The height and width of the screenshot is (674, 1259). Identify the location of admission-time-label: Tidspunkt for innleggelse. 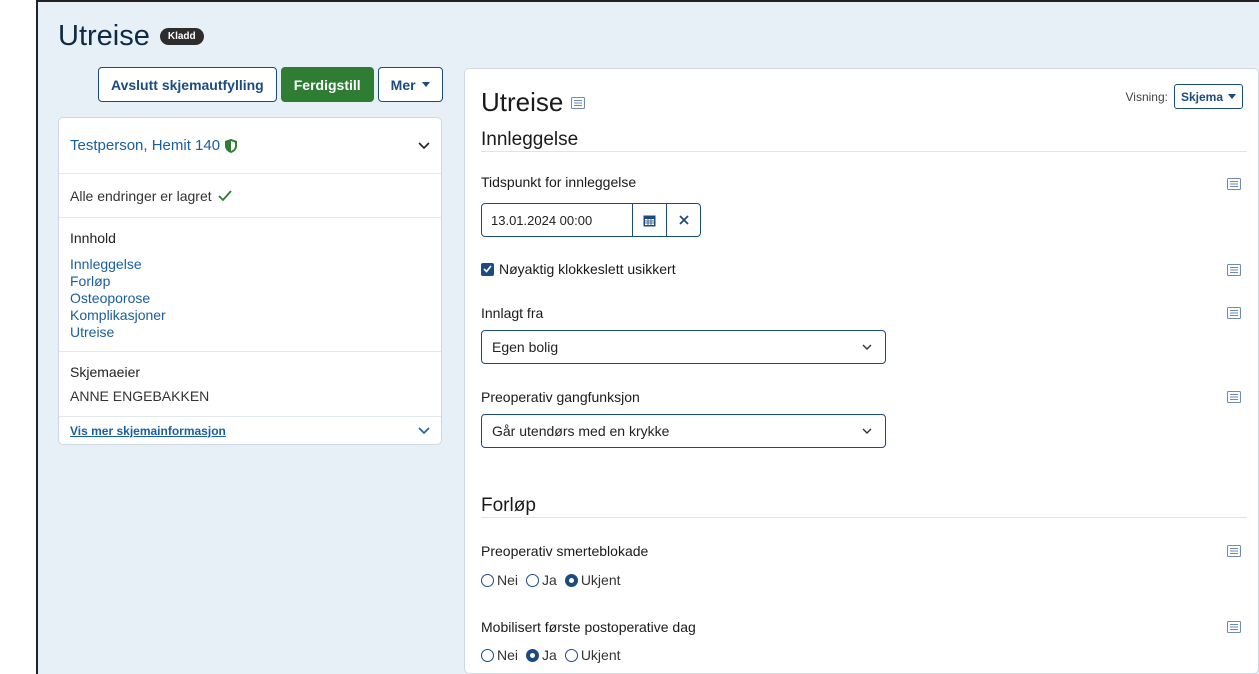
(559, 182).